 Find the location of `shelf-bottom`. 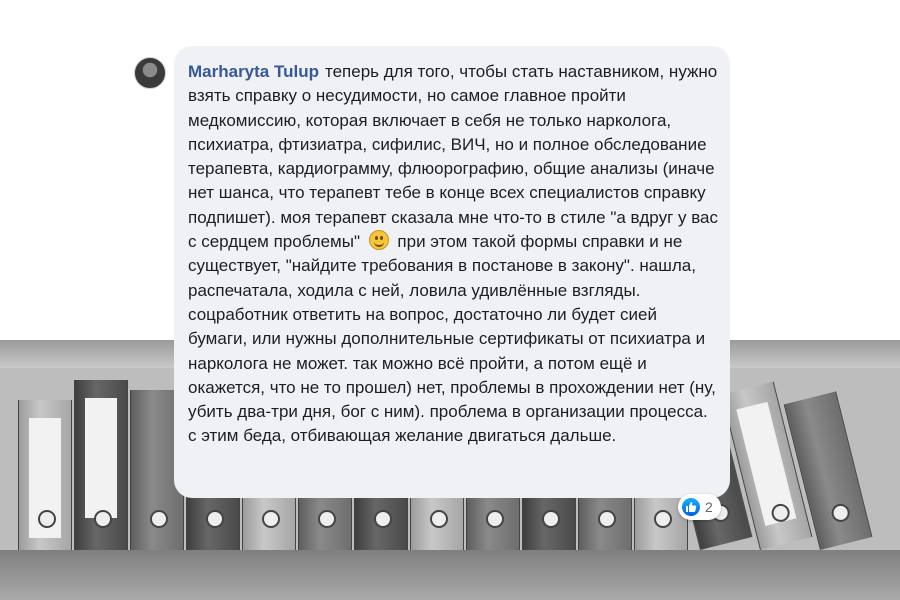

shelf-bottom is located at coordinates (450, 575).